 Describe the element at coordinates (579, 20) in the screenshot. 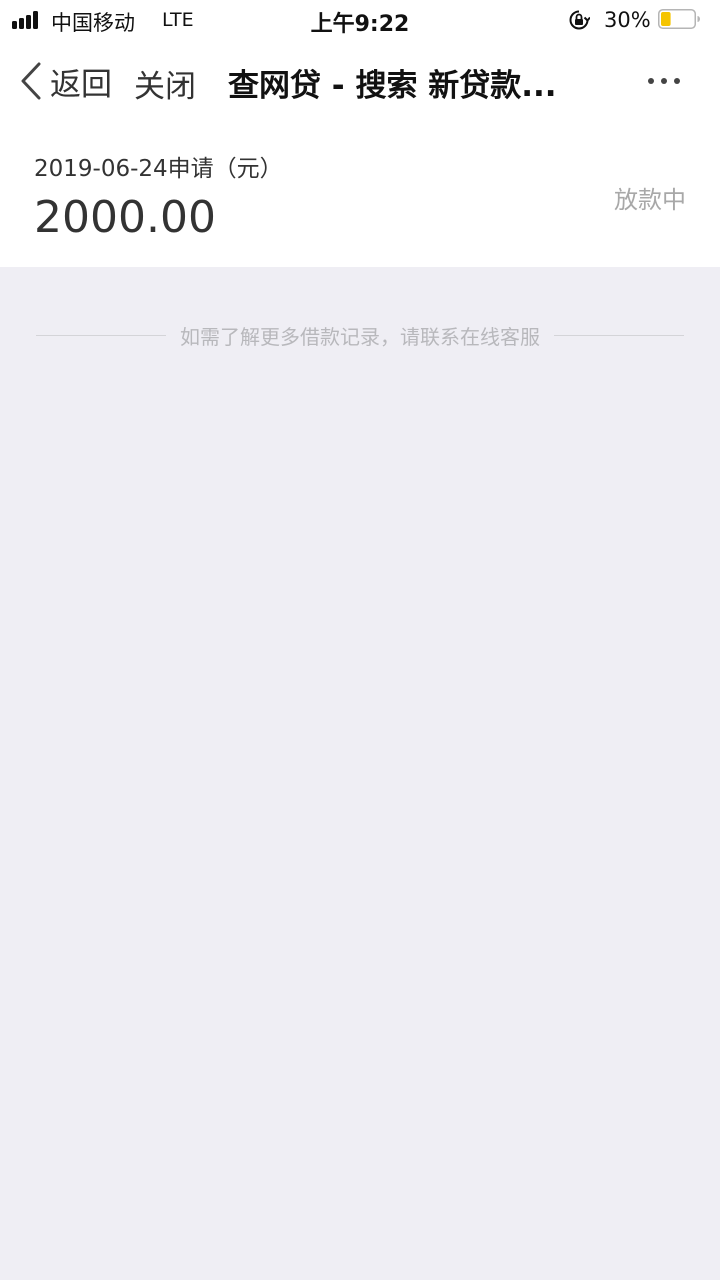

I see `orientation-lock-icon` at that location.